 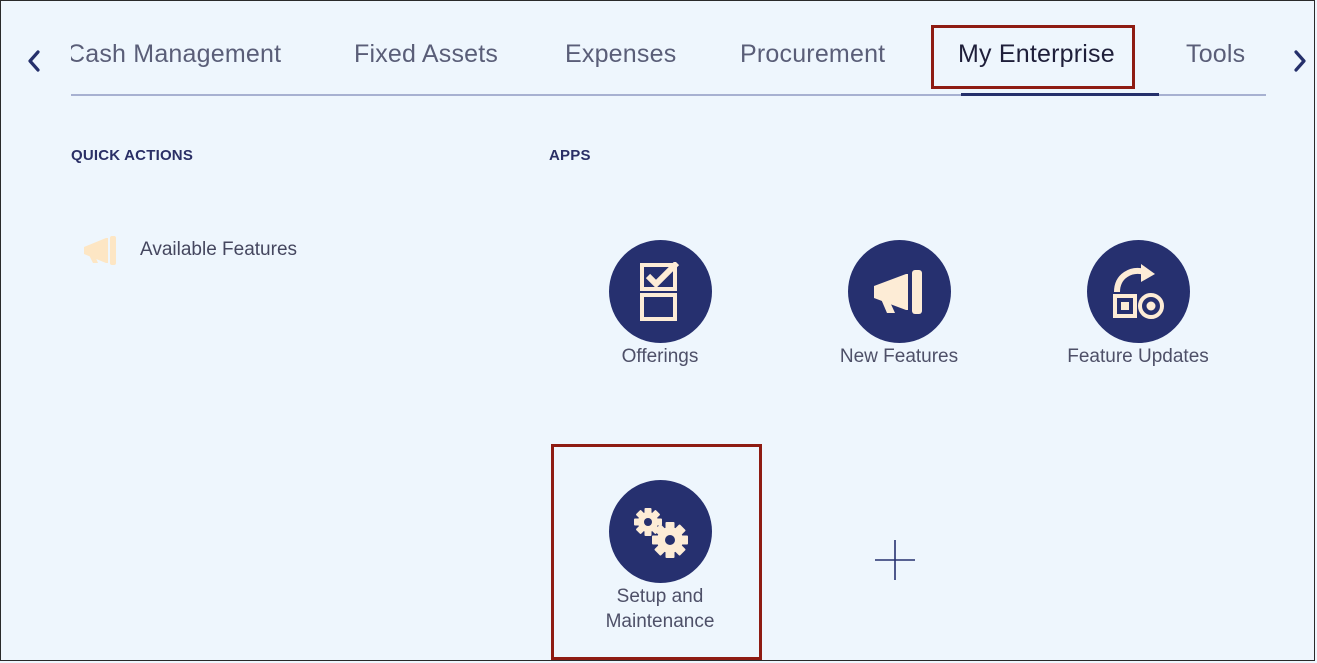 I want to click on app-label: New Features, so click(x=899, y=356).